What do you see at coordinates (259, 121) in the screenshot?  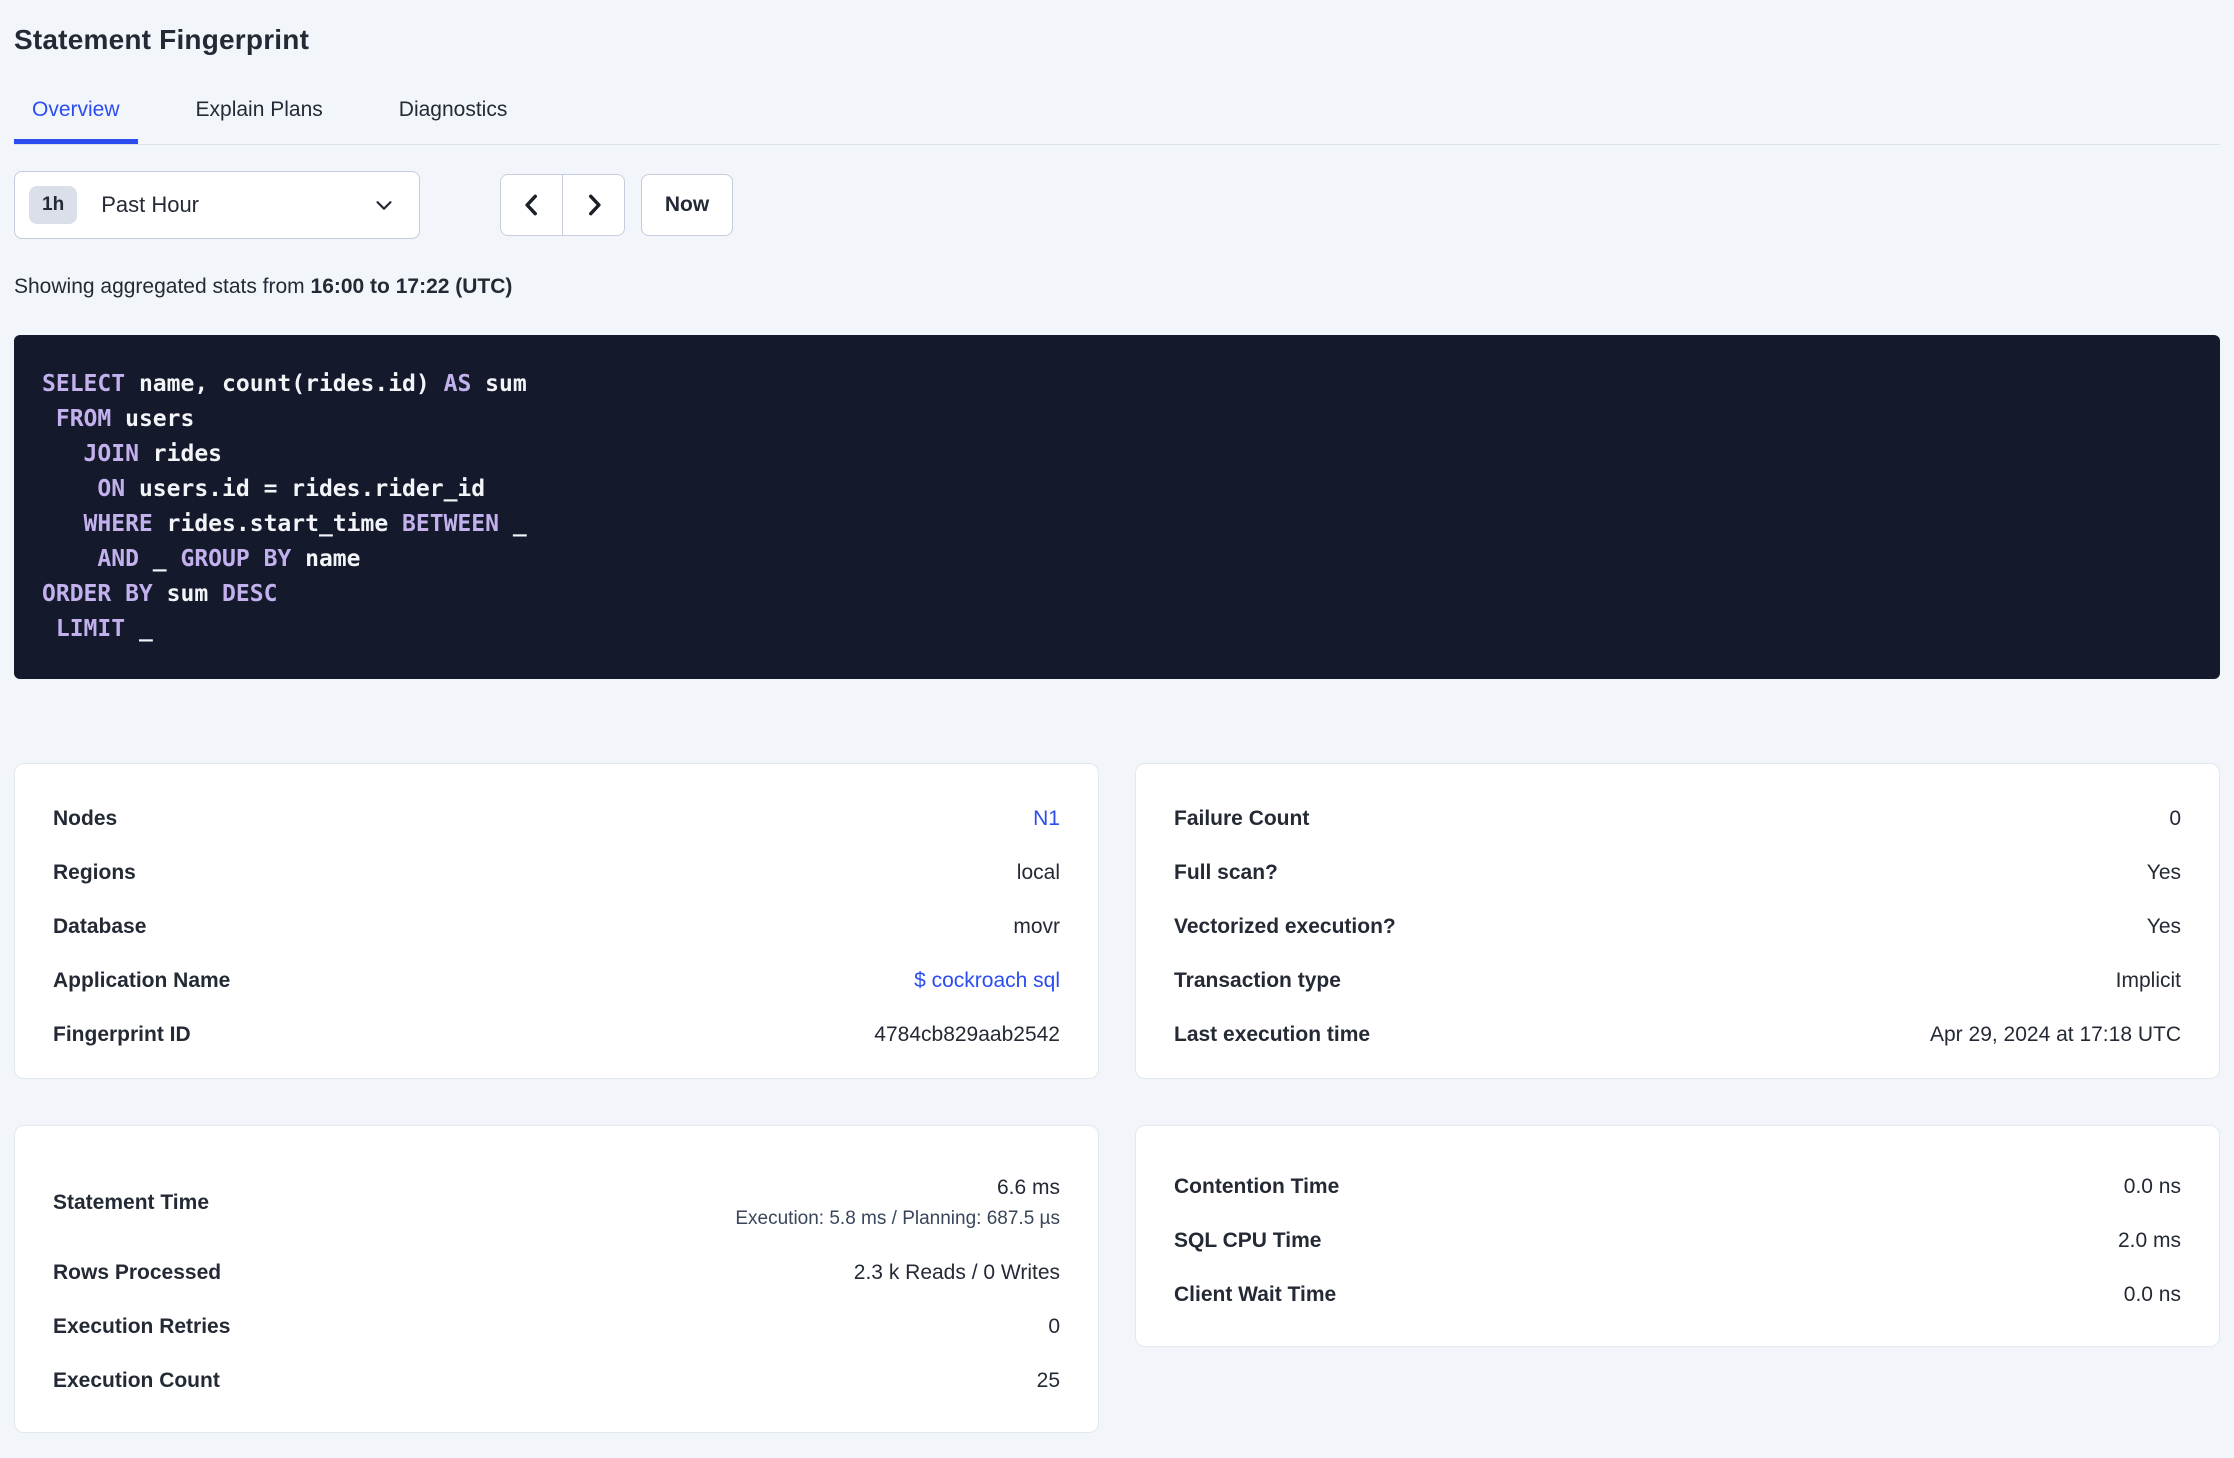 I see `tab-explain-plans: Explain Plans` at bounding box center [259, 121].